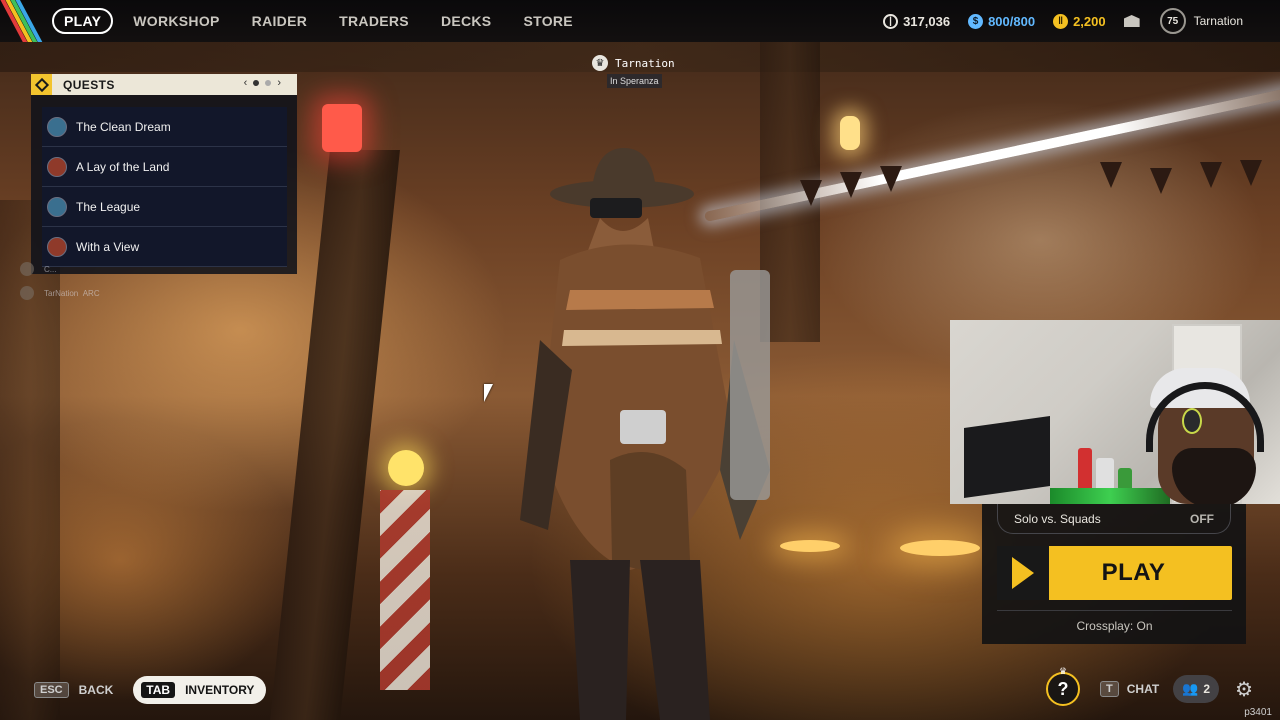 The width and height of the screenshot is (1280, 720). I want to click on chevron-left-icon: ‹, so click(246, 83).